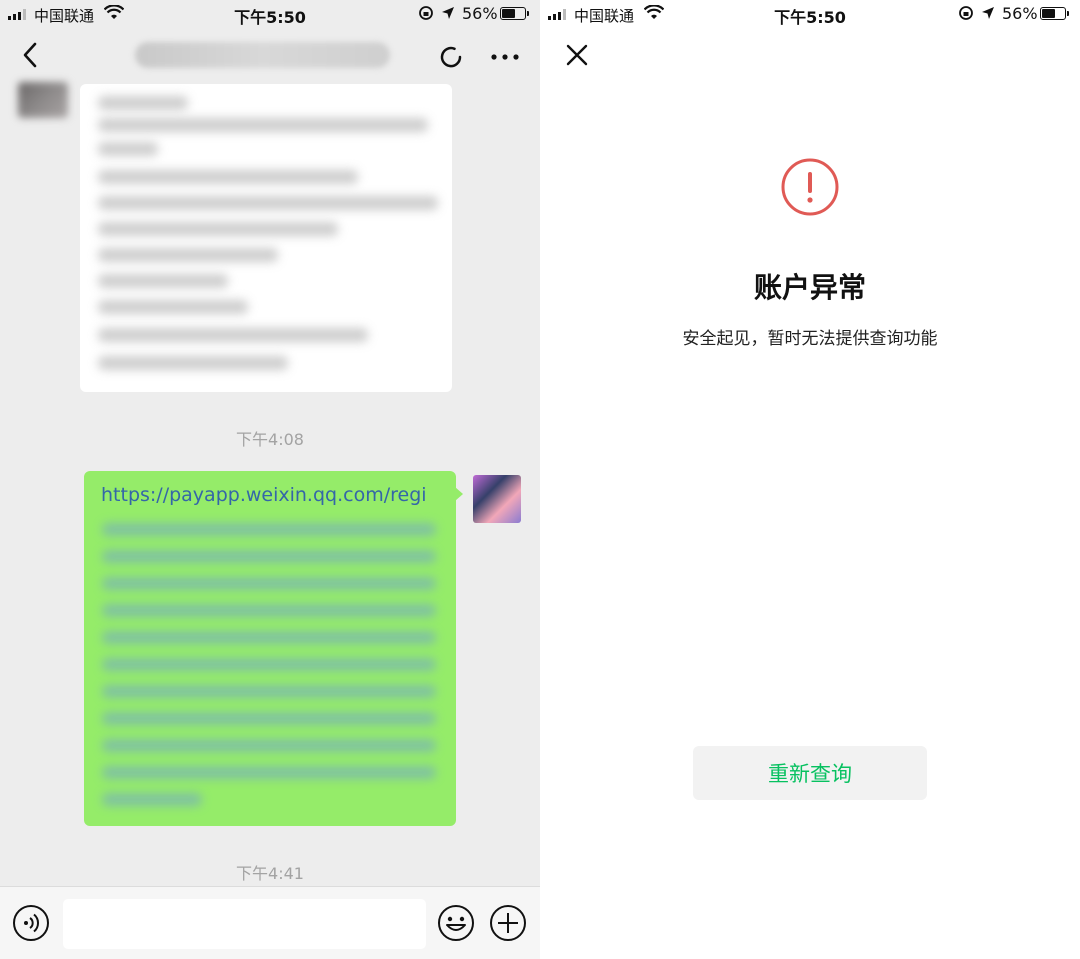 The width and height of the screenshot is (1080, 959). I want to click on voice-icon, so click(31, 923).